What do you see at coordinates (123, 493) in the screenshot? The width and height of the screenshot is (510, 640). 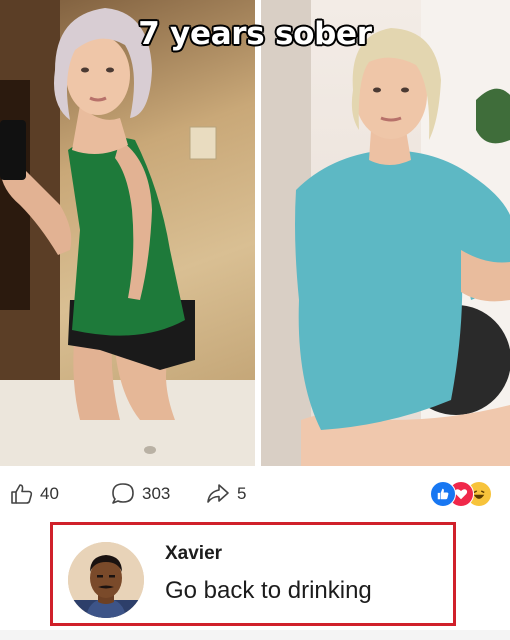 I see `comment-bubble-icon` at bounding box center [123, 493].